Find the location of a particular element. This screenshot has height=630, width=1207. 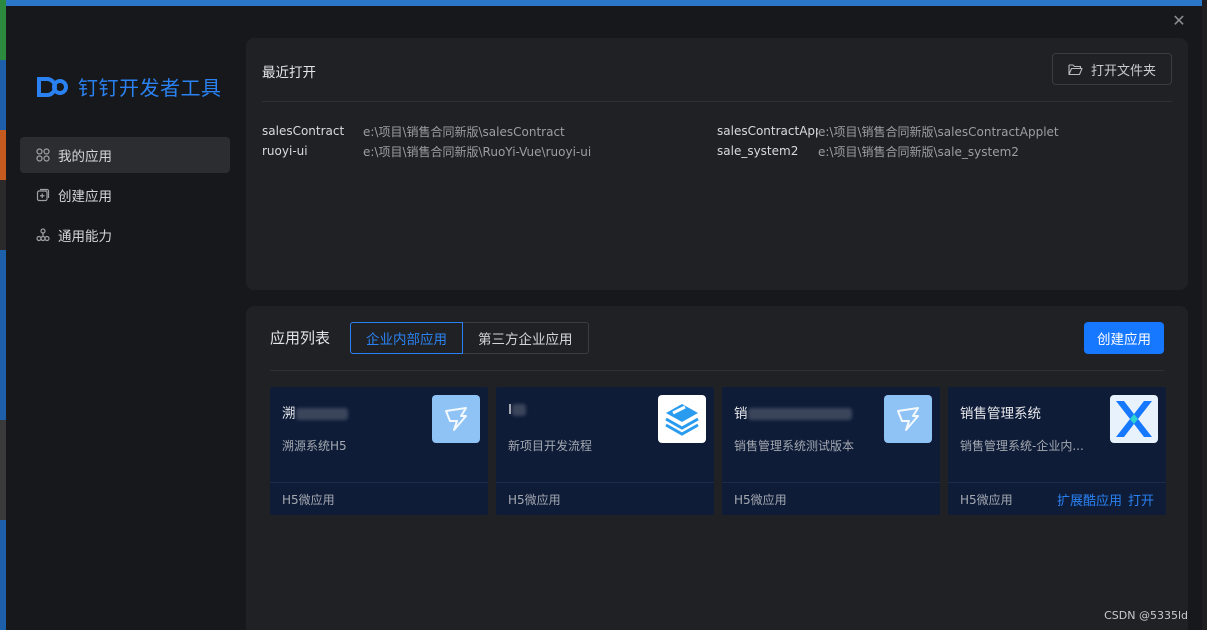

desktop-background-right is located at coordinates (1204, 315).